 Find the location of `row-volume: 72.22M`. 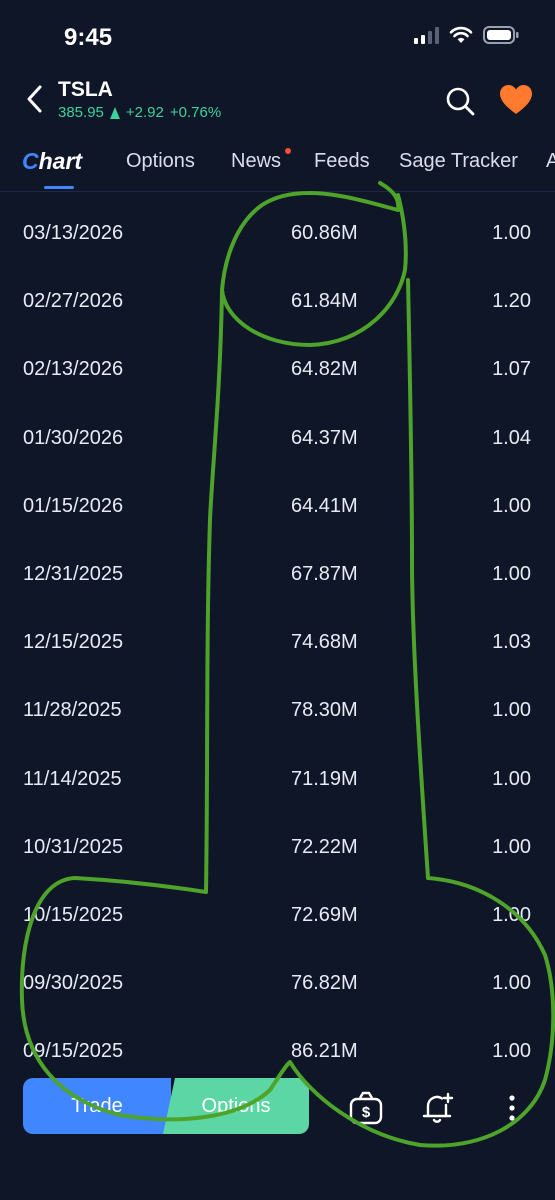

row-volume: 72.22M is located at coordinates (324, 846).